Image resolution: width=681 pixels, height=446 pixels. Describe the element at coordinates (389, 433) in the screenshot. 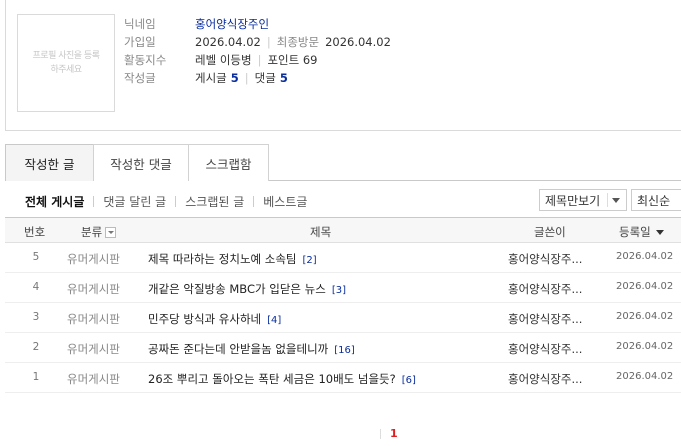

I see `pagination: 1` at that location.